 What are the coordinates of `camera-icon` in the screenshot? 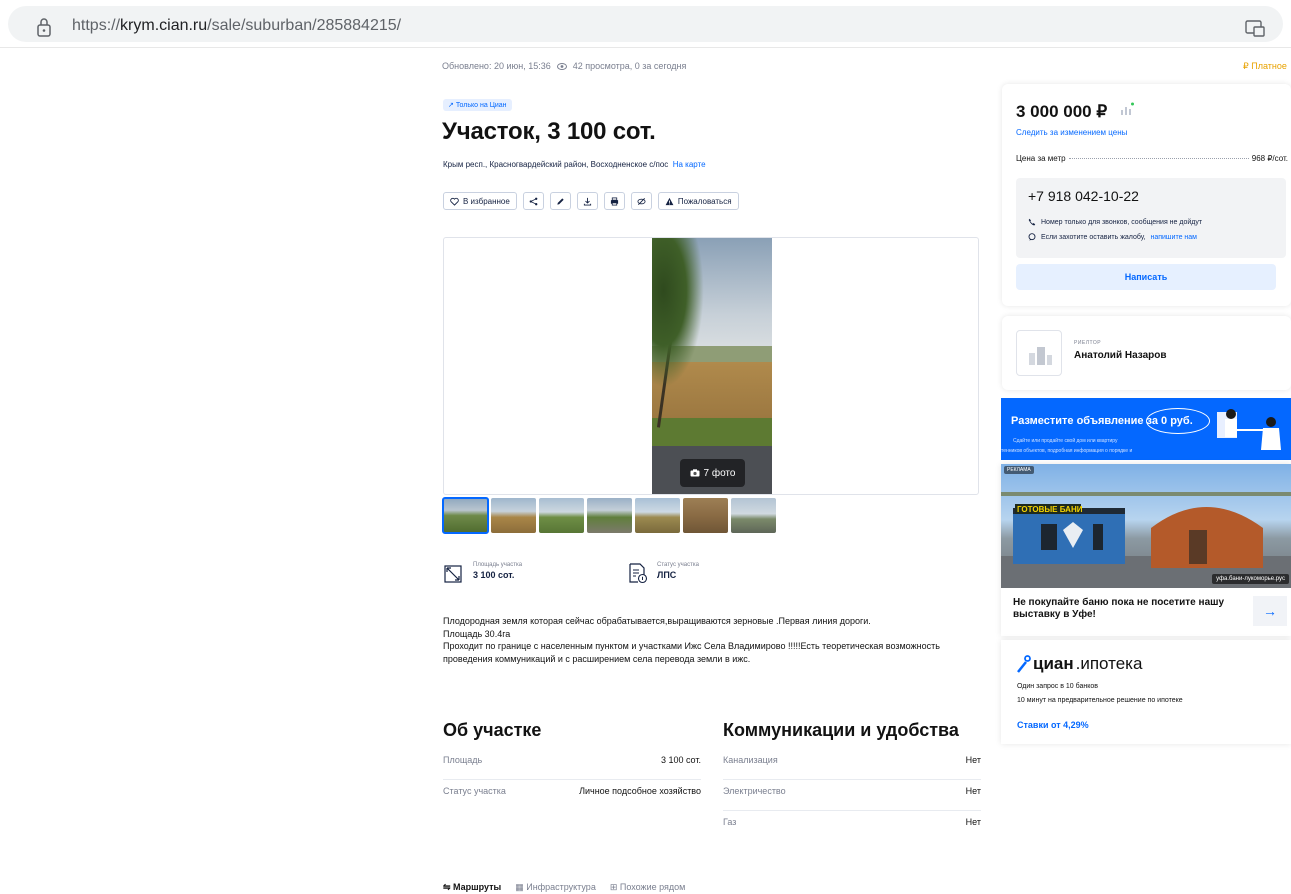 It's located at (695, 473).